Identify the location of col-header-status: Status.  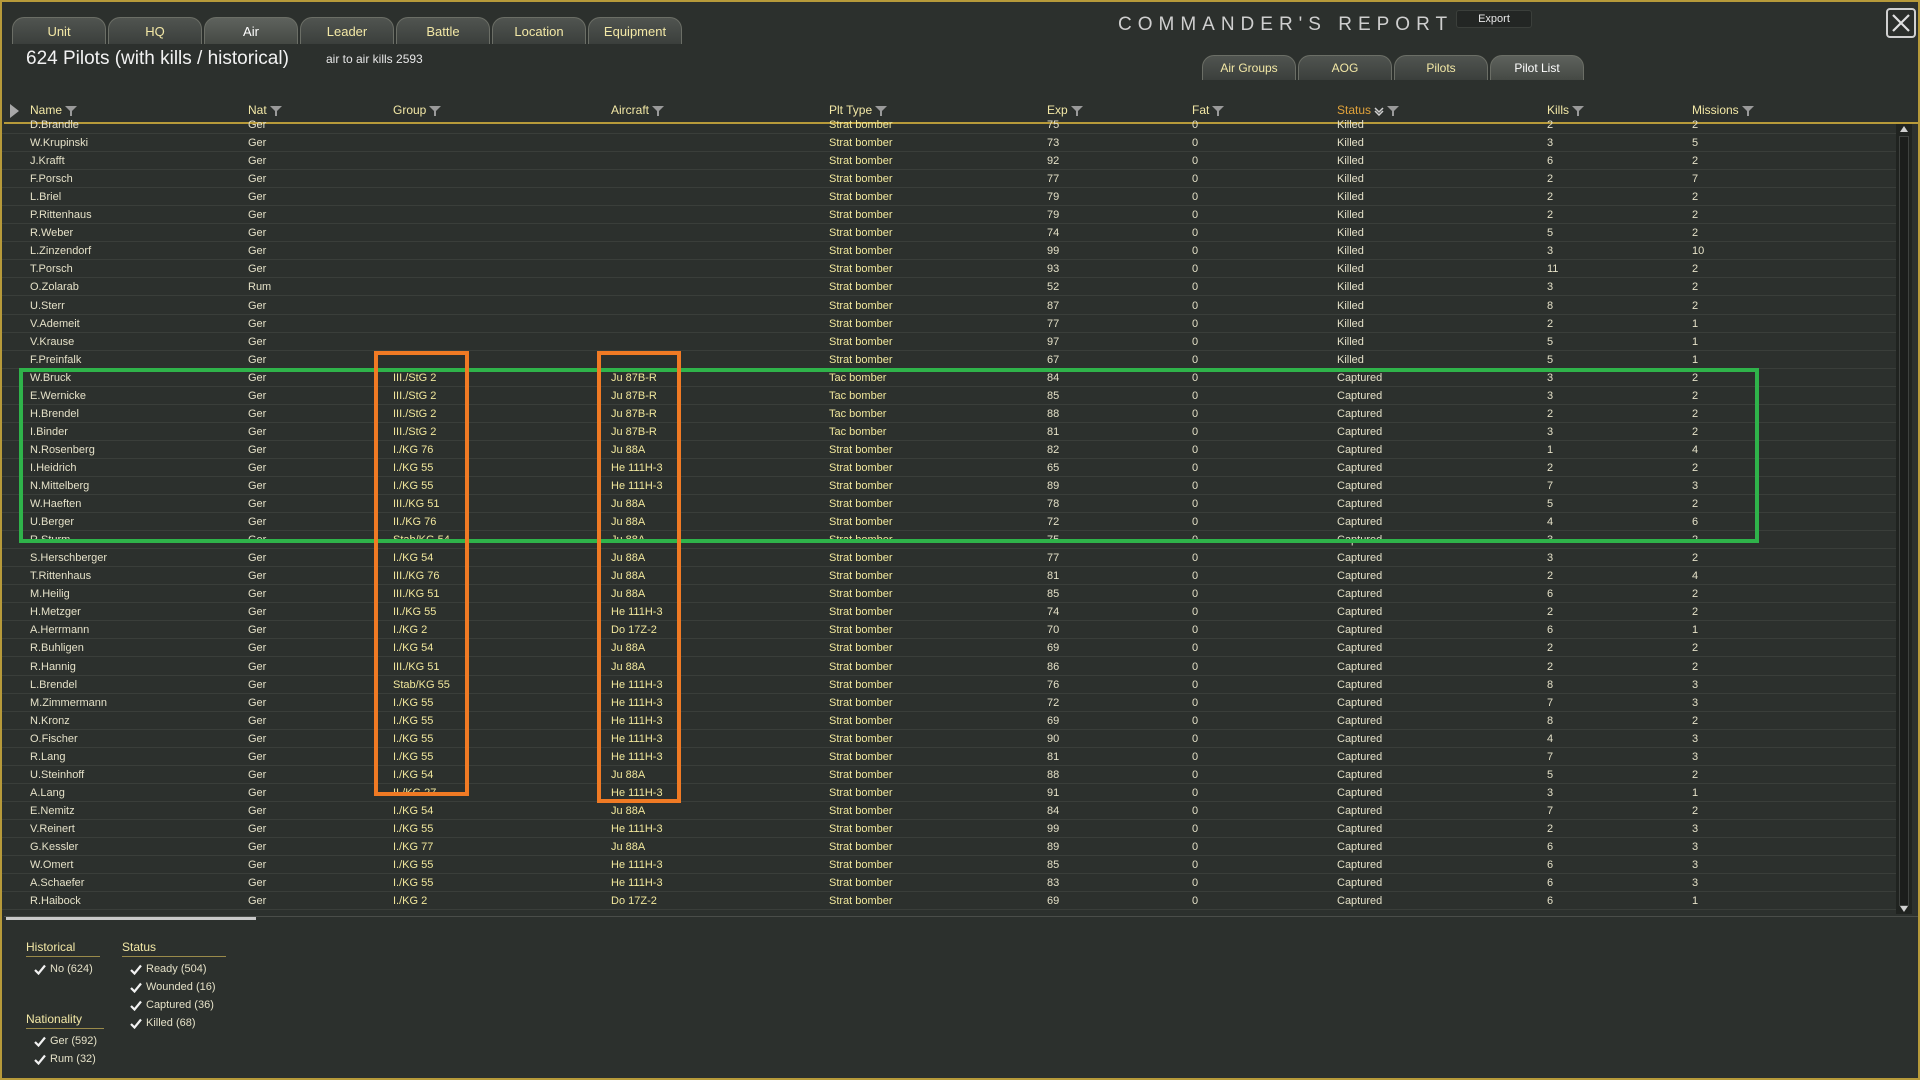
(1368, 110).